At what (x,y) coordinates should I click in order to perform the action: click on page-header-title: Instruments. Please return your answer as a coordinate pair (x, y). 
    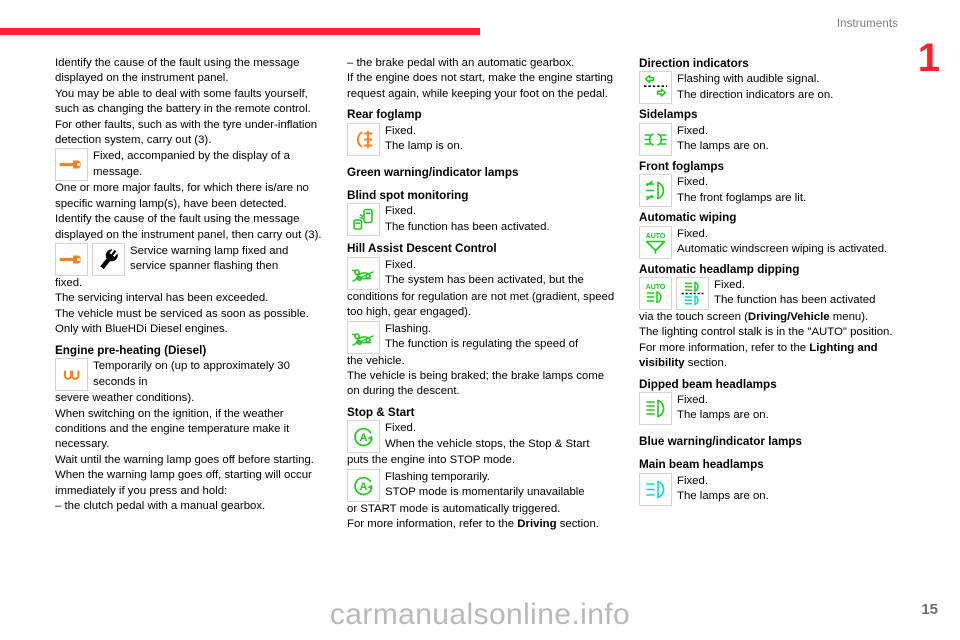
    Looking at the image, I should click on (867, 24).